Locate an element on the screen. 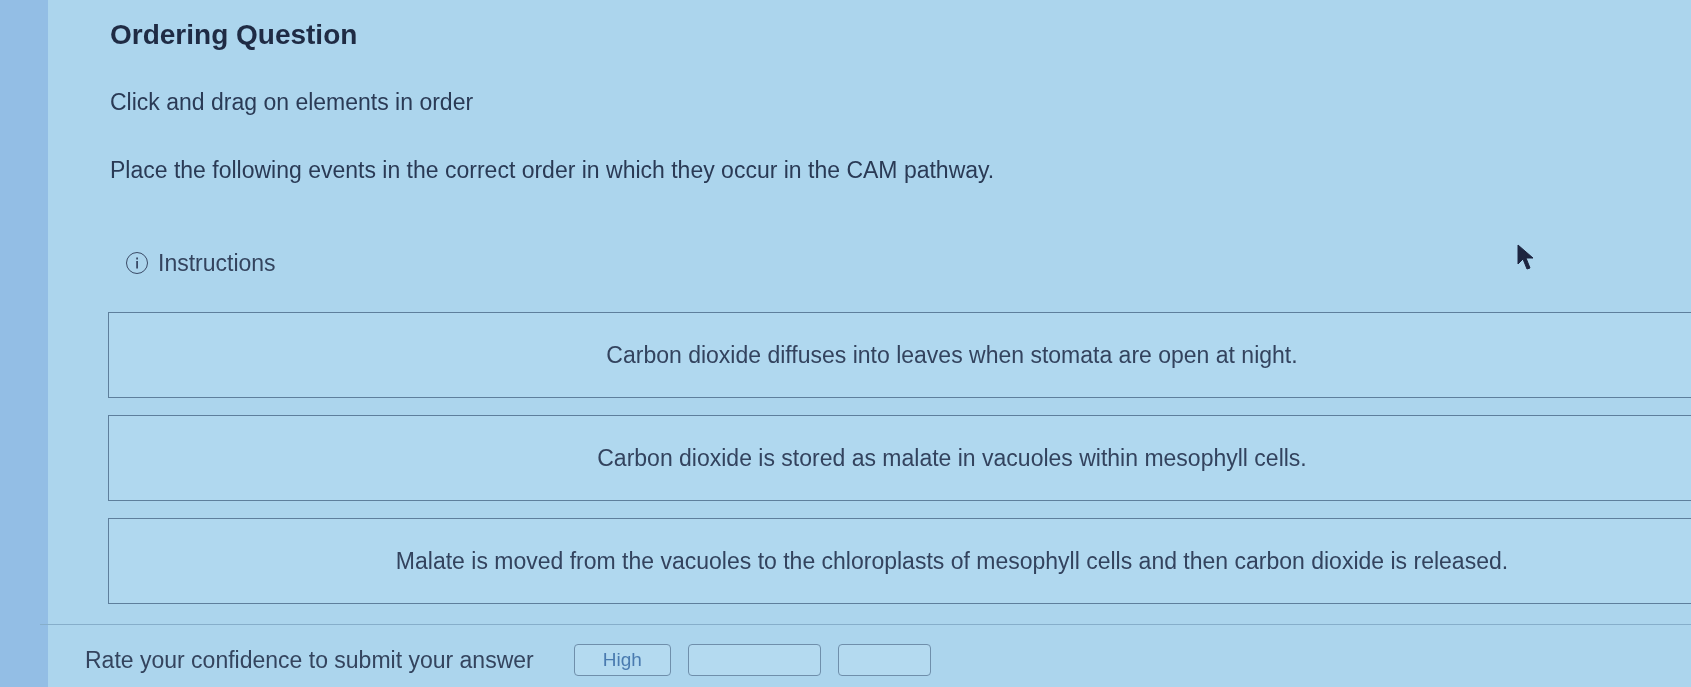  ordering-item: Carbon dioxide diffuses into leaves when stomata are open at night. is located at coordinates (899, 355).